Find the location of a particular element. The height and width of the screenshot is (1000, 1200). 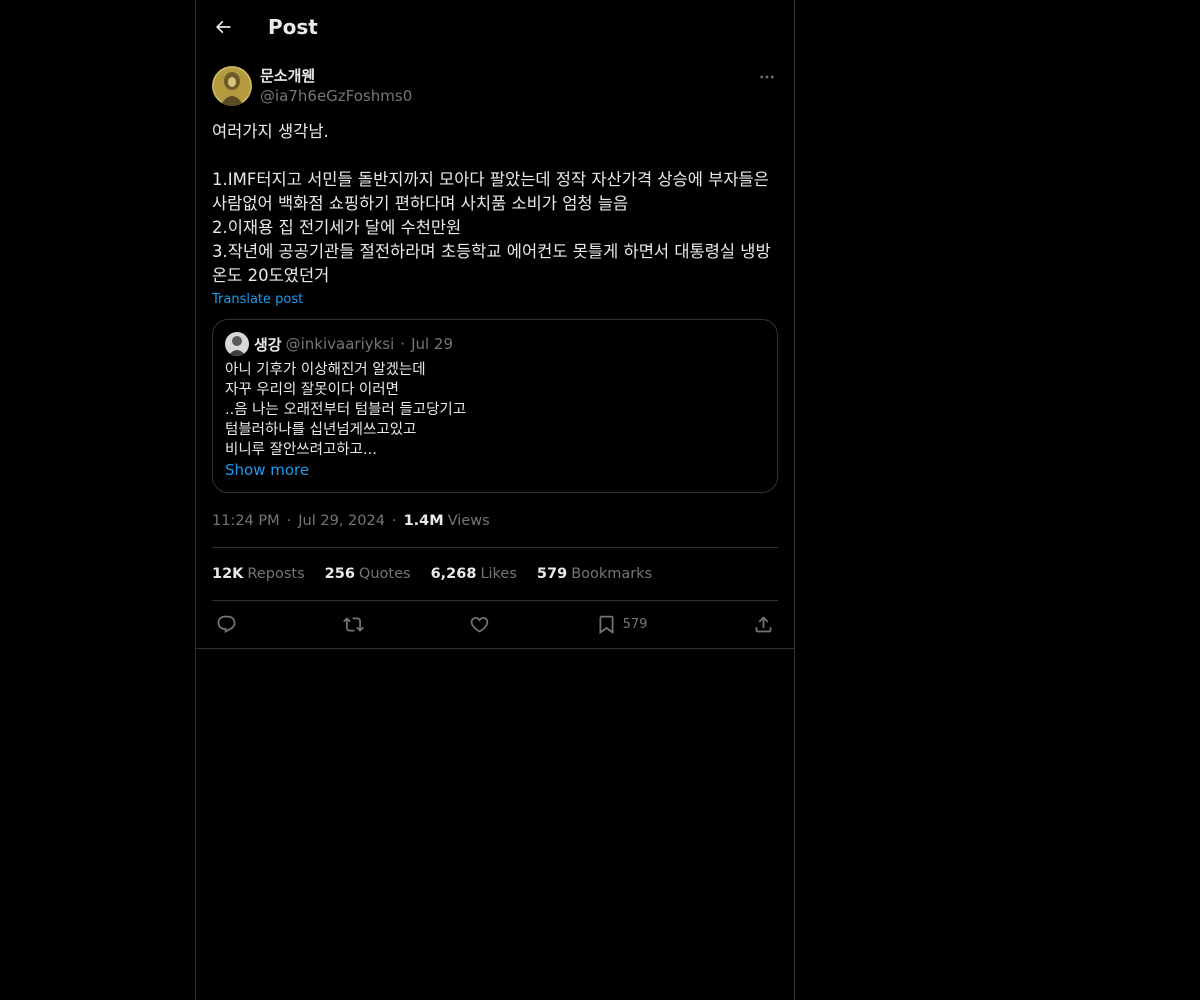

post-date: Jul 29, 2024 is located at coordinates (341, 521).